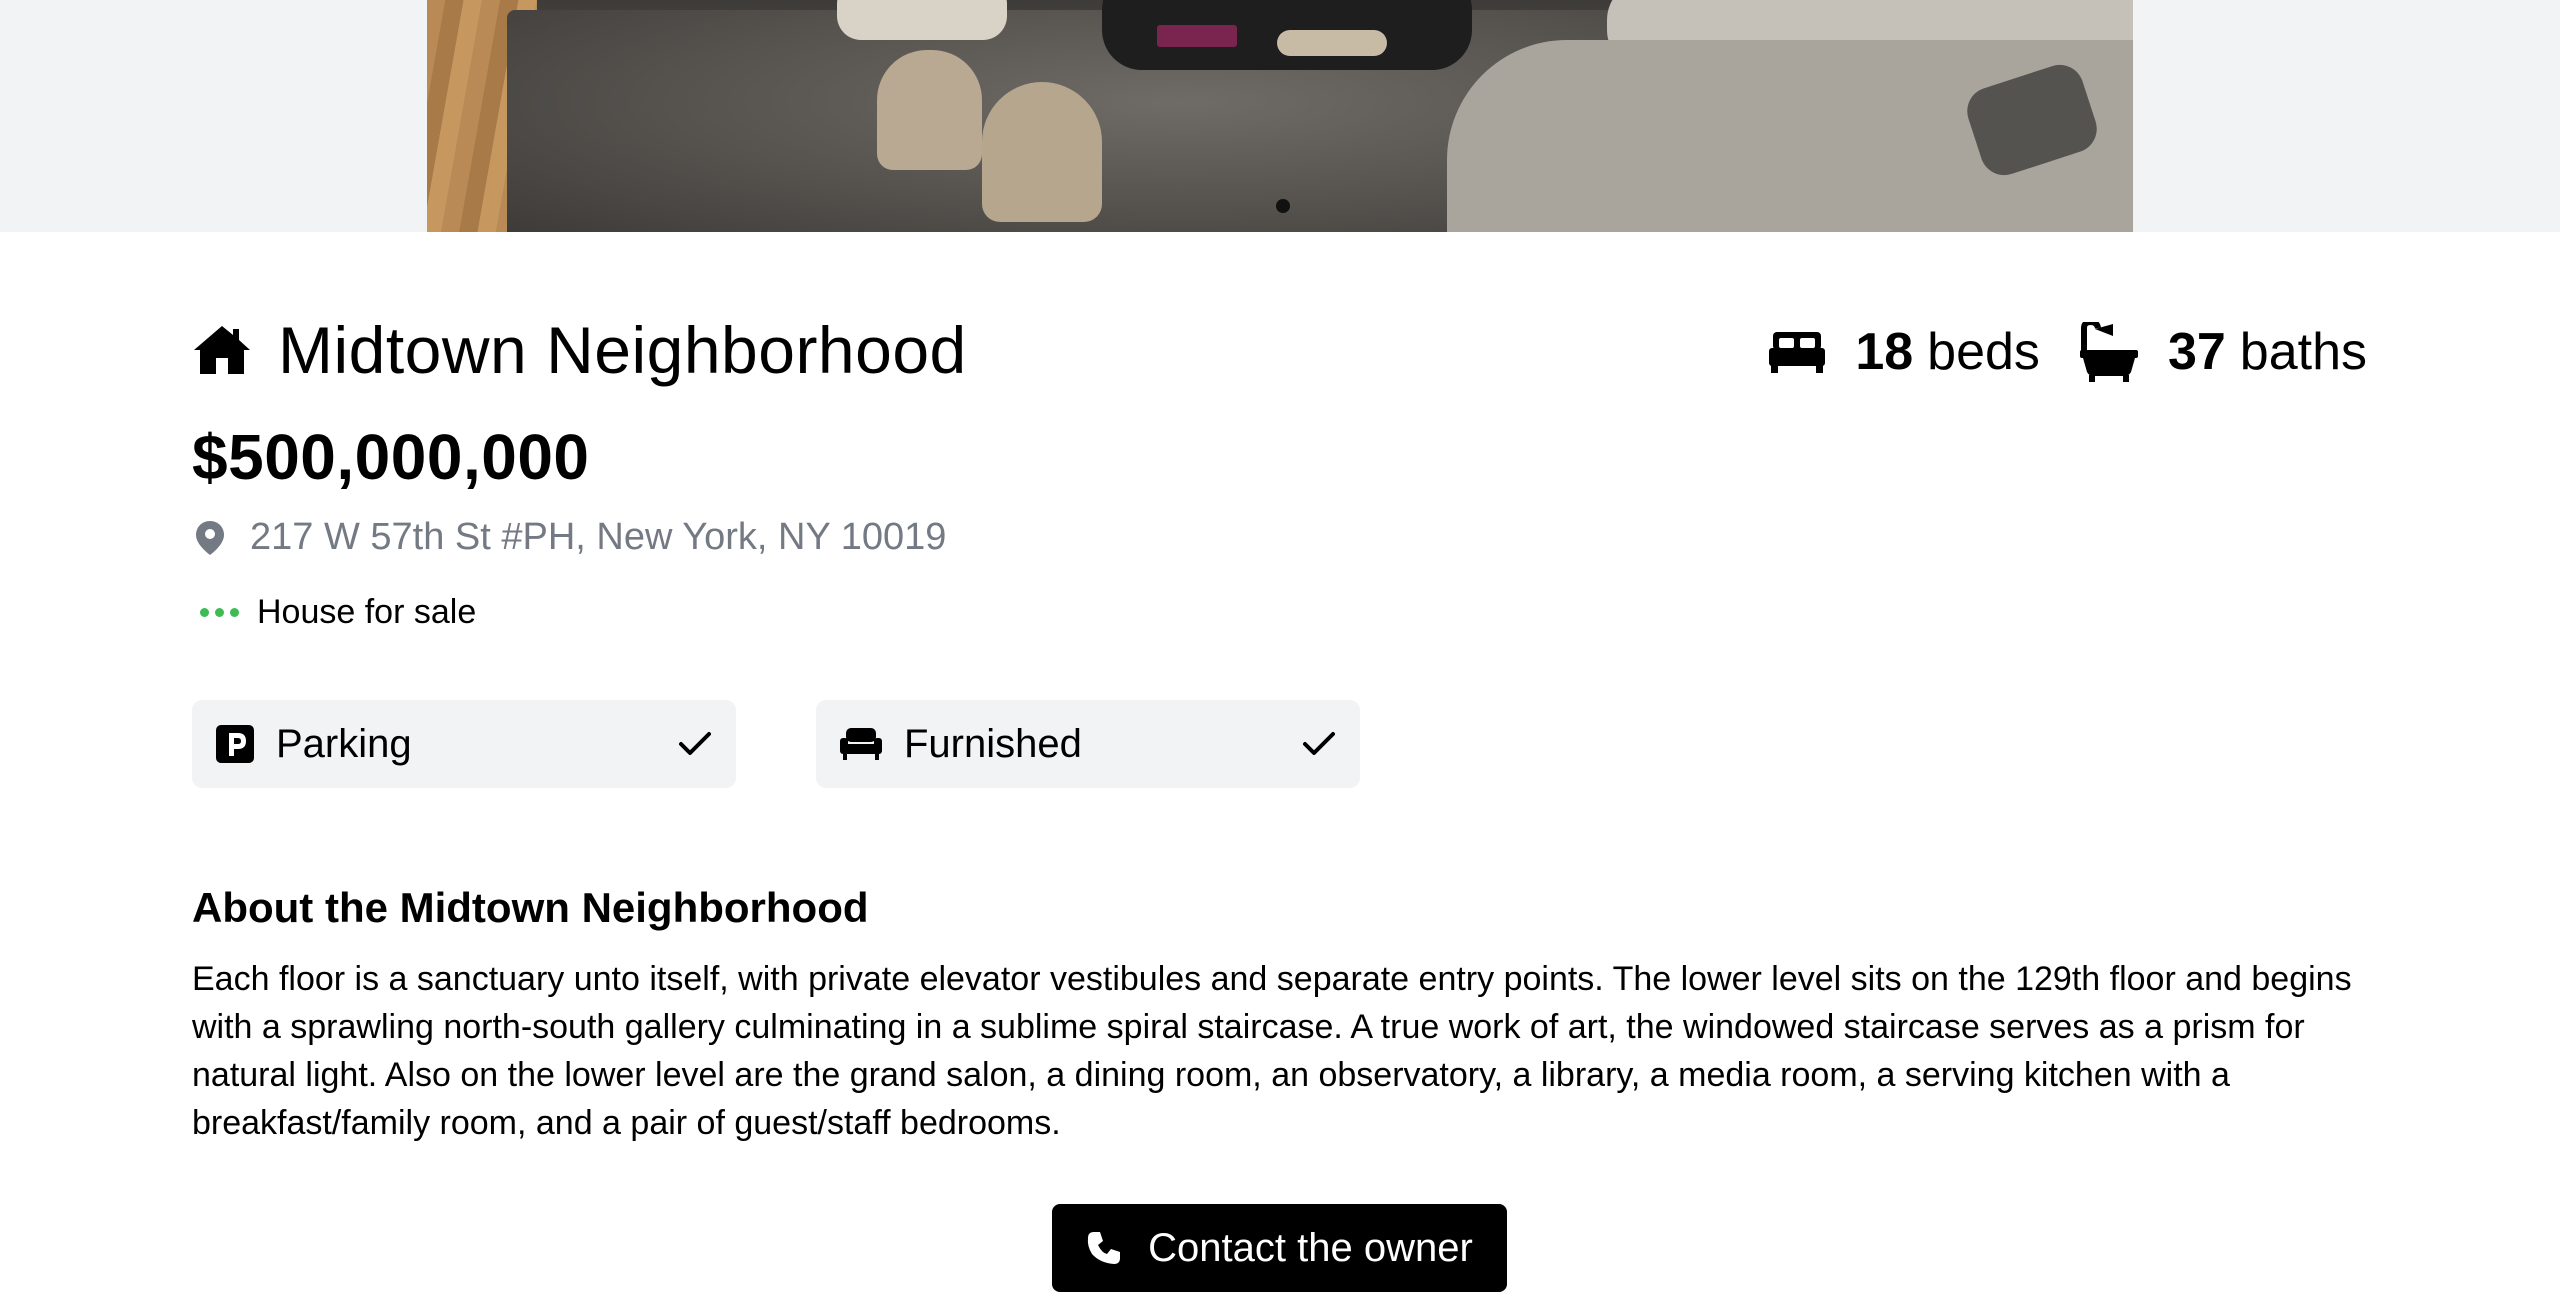 This screenshot has height=1308, width=2560. Describe the element at coordinates (2303, 352) in the screenshot. I see `baths-label: baths` at that location.